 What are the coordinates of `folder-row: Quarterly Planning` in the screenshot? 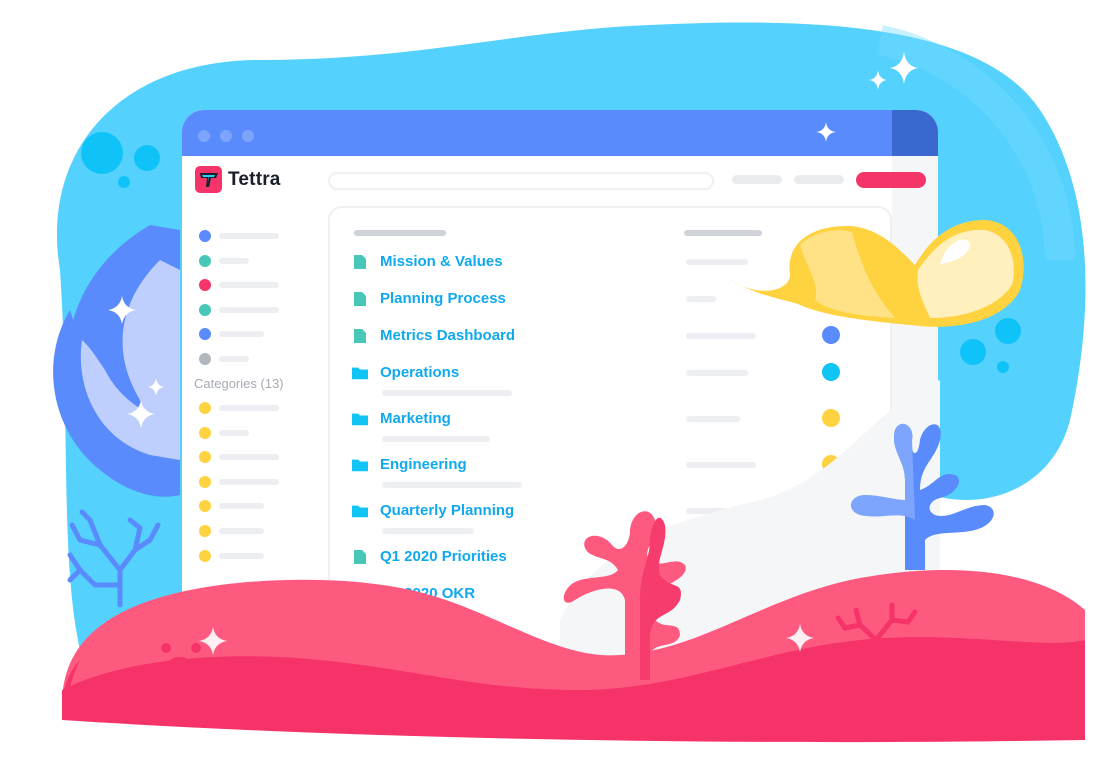 It's located at (433, 510).